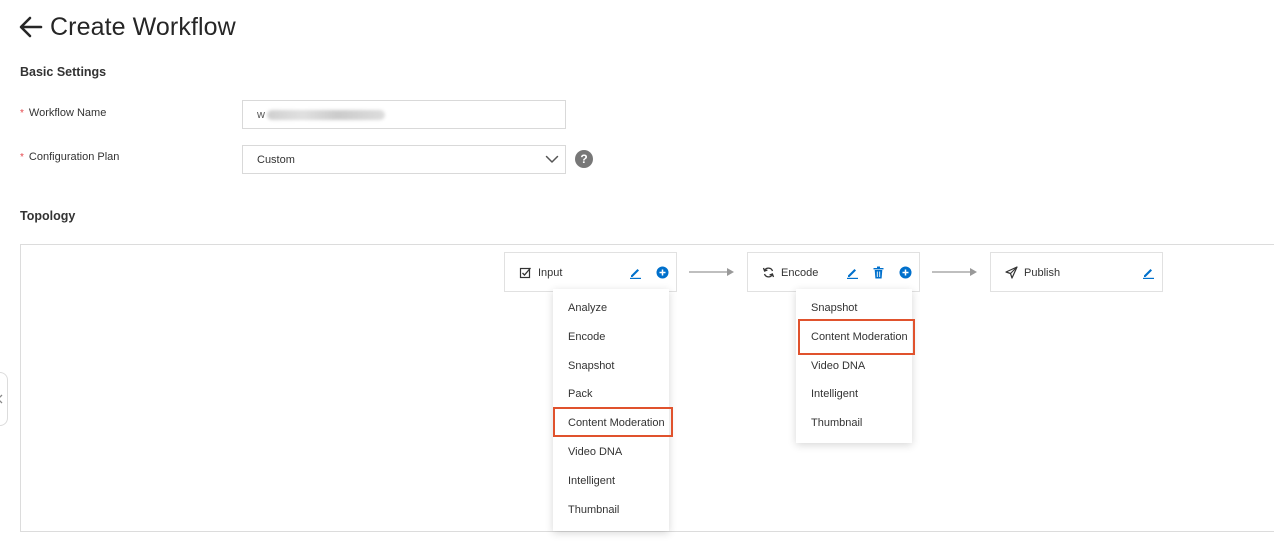 The image size is (1274, 548). What do you see at coordinates (525, 273) in the screenshot?
I see `input-checkbox-icon` at bounding box center [525, 273].